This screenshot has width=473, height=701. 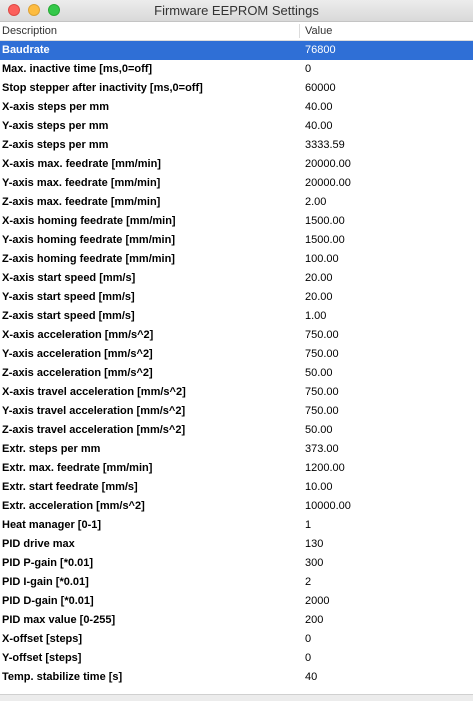 I want to click on setting-description: Stop stepper after inactivity [ms,0=off], so click(x=102, y=88).